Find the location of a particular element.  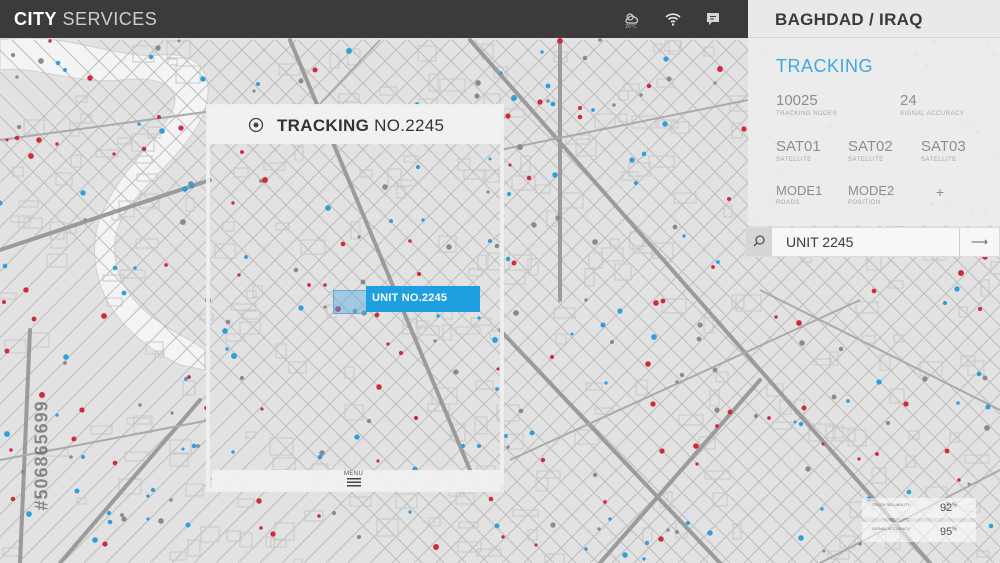

app-title-light: SERVICES is located at coordinates (110, 19).